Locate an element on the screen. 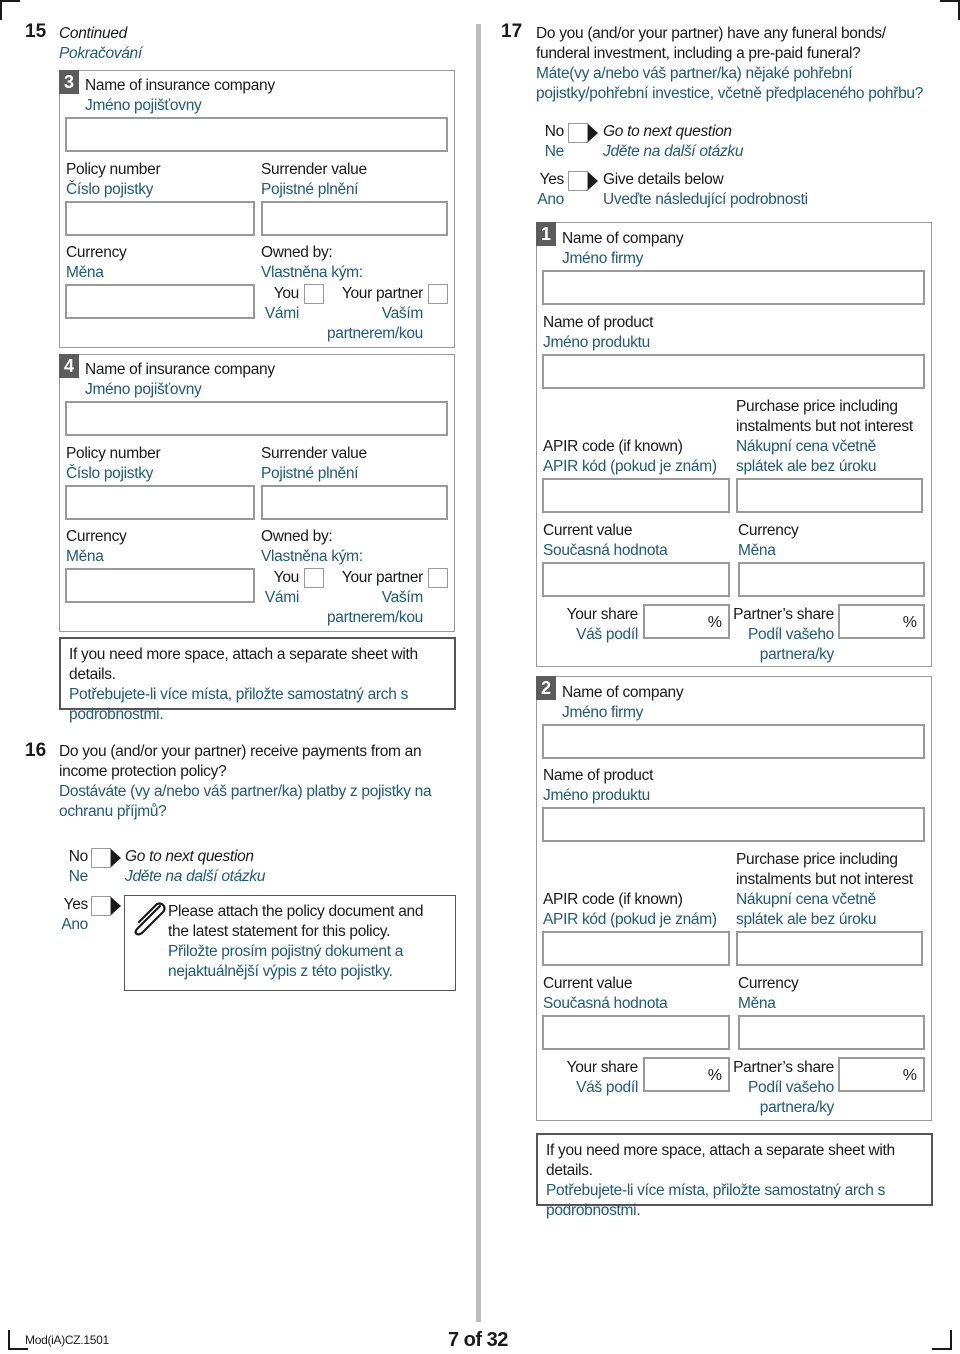  give-details-label-cz: Uveďte následující podrobnosti is located at coordinates (705, 199).